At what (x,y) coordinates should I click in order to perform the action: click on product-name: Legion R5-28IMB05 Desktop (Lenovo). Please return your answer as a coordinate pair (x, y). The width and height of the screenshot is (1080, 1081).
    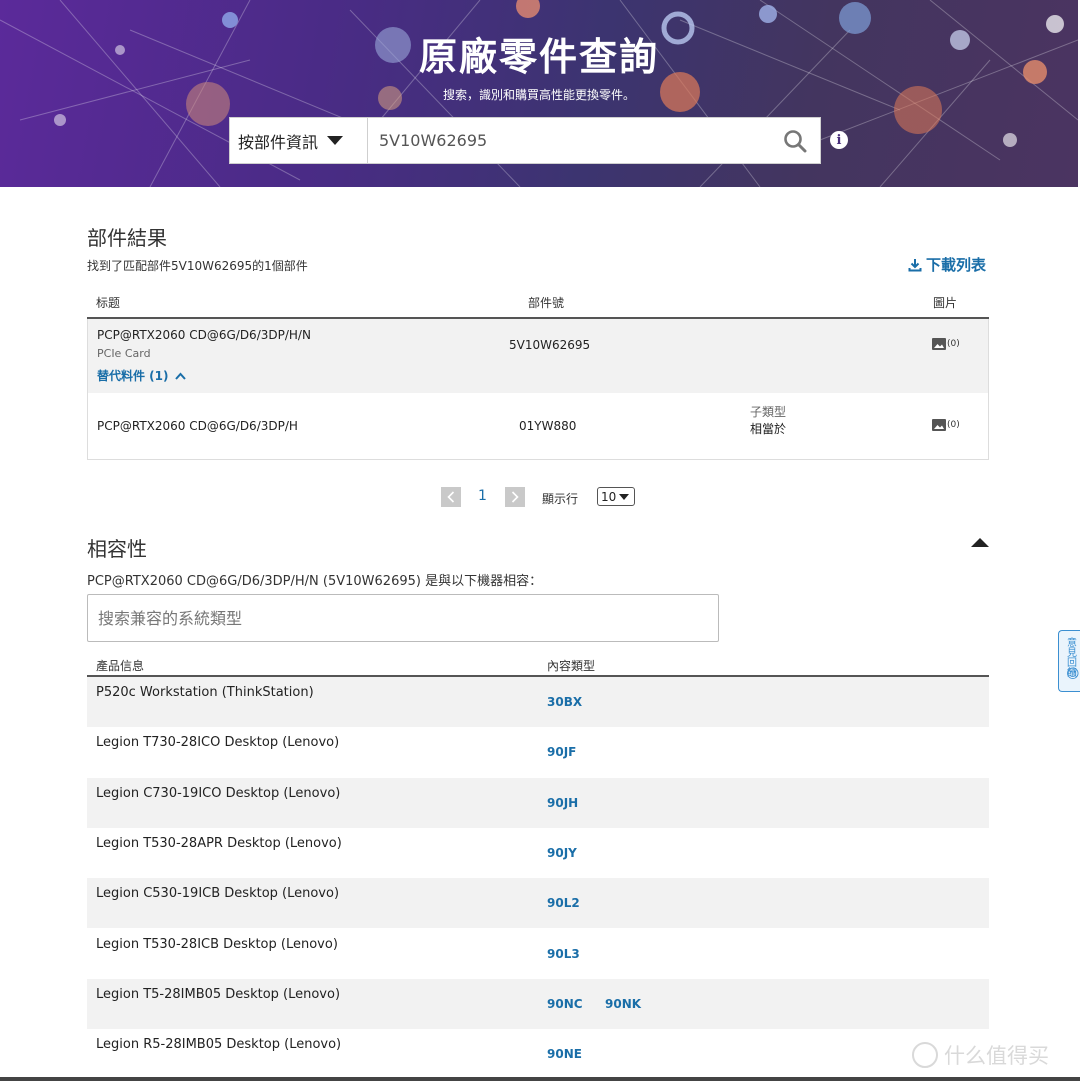
    Looking at the image, I should click on (219, 1045).